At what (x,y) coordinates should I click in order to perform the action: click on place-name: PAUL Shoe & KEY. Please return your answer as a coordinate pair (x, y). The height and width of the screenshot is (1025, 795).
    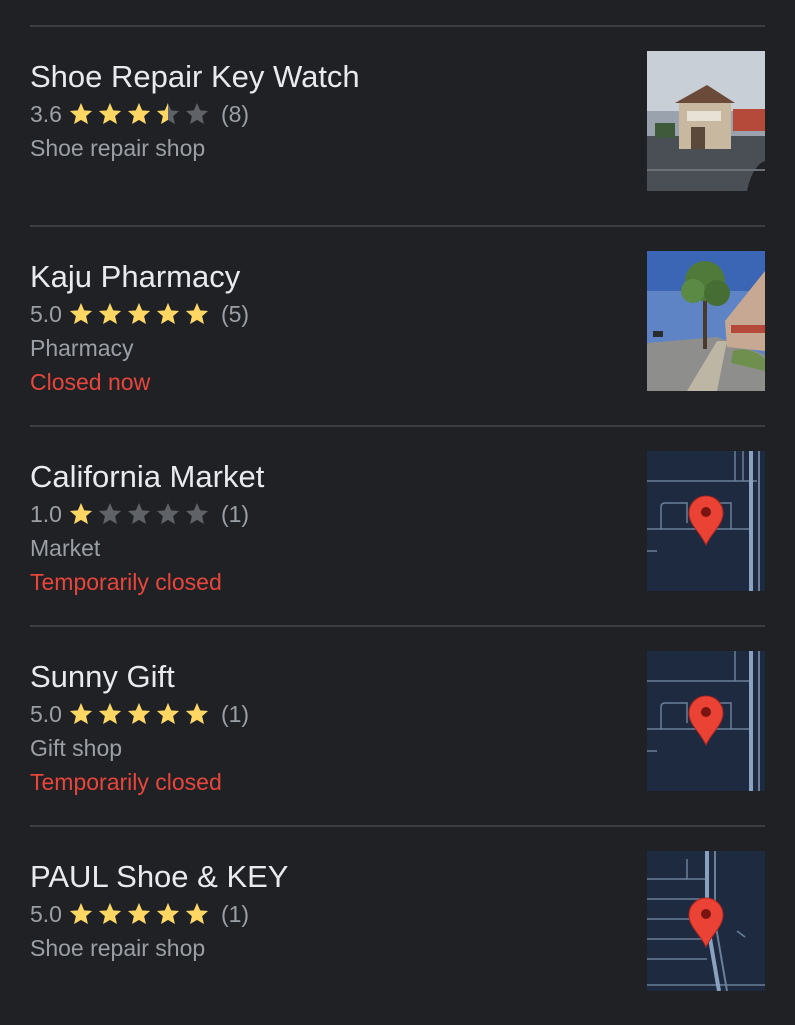
    Looking at the image, I should click on (320, 877).